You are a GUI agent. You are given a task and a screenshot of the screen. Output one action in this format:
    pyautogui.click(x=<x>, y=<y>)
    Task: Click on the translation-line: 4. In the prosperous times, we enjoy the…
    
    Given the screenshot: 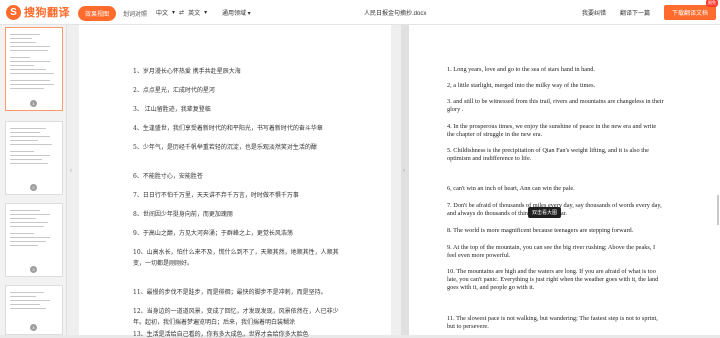 What is the action you would take?
    pyautogui.click(x=552, y=126)
    